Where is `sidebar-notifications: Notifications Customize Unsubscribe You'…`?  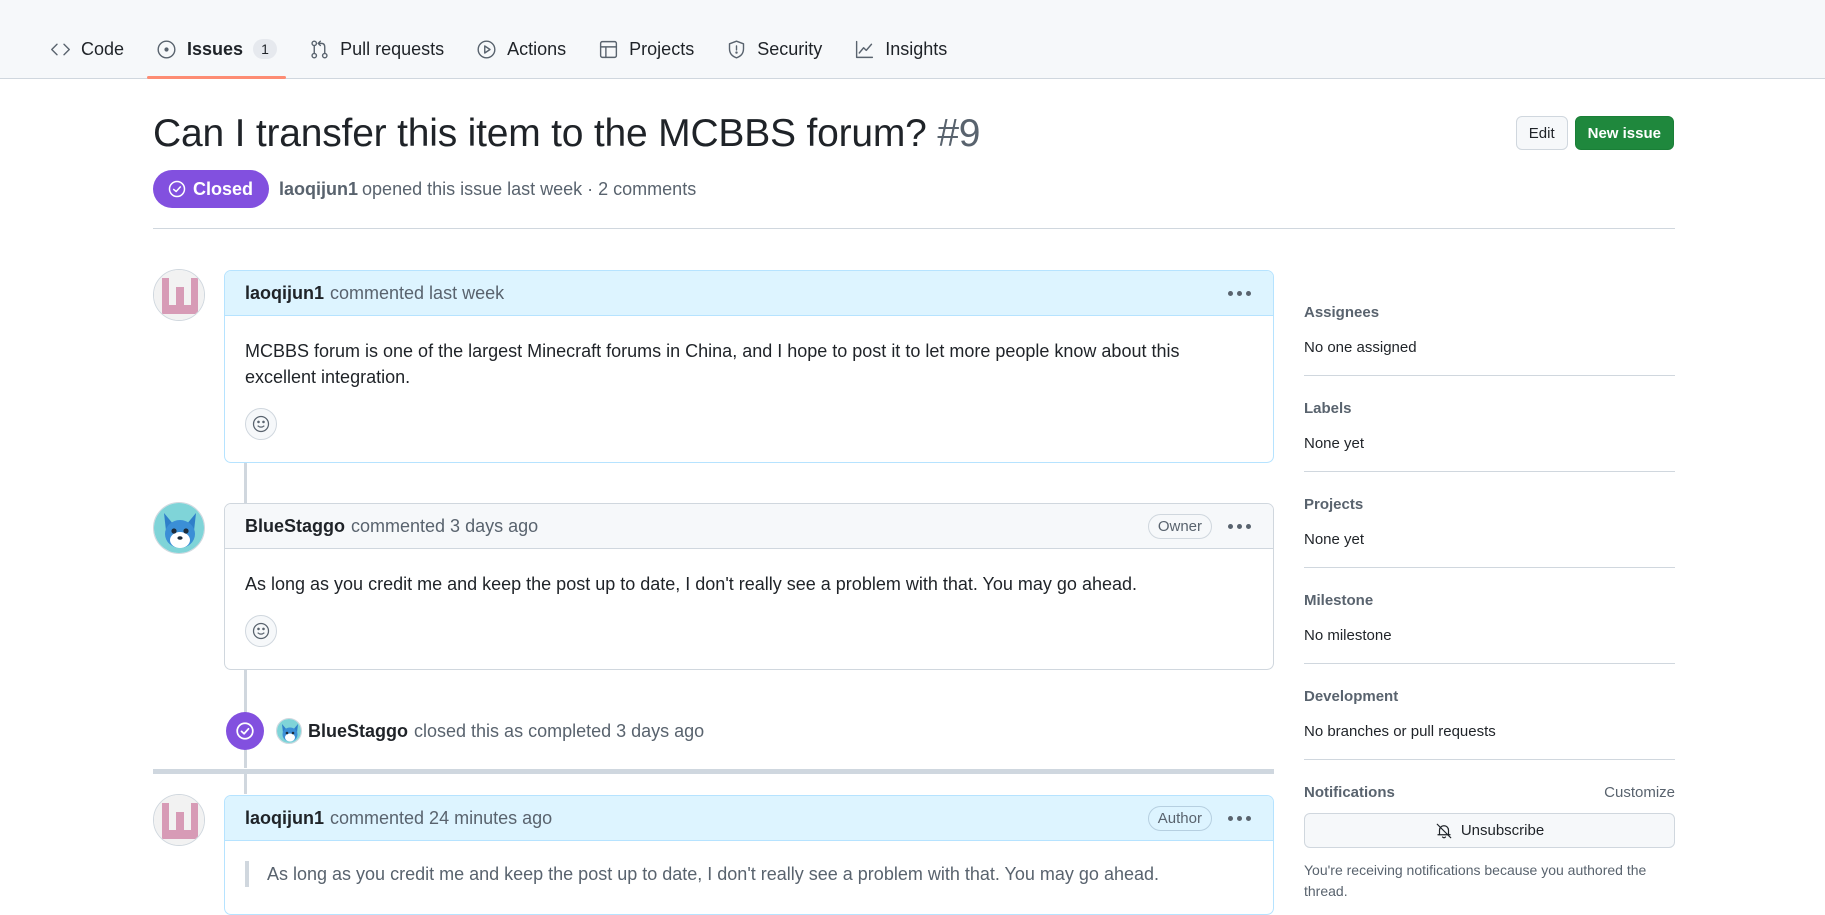 sidebar-notifications: Notifications Customize Unsubscribe You'… is located at coordinates (1489, 831).